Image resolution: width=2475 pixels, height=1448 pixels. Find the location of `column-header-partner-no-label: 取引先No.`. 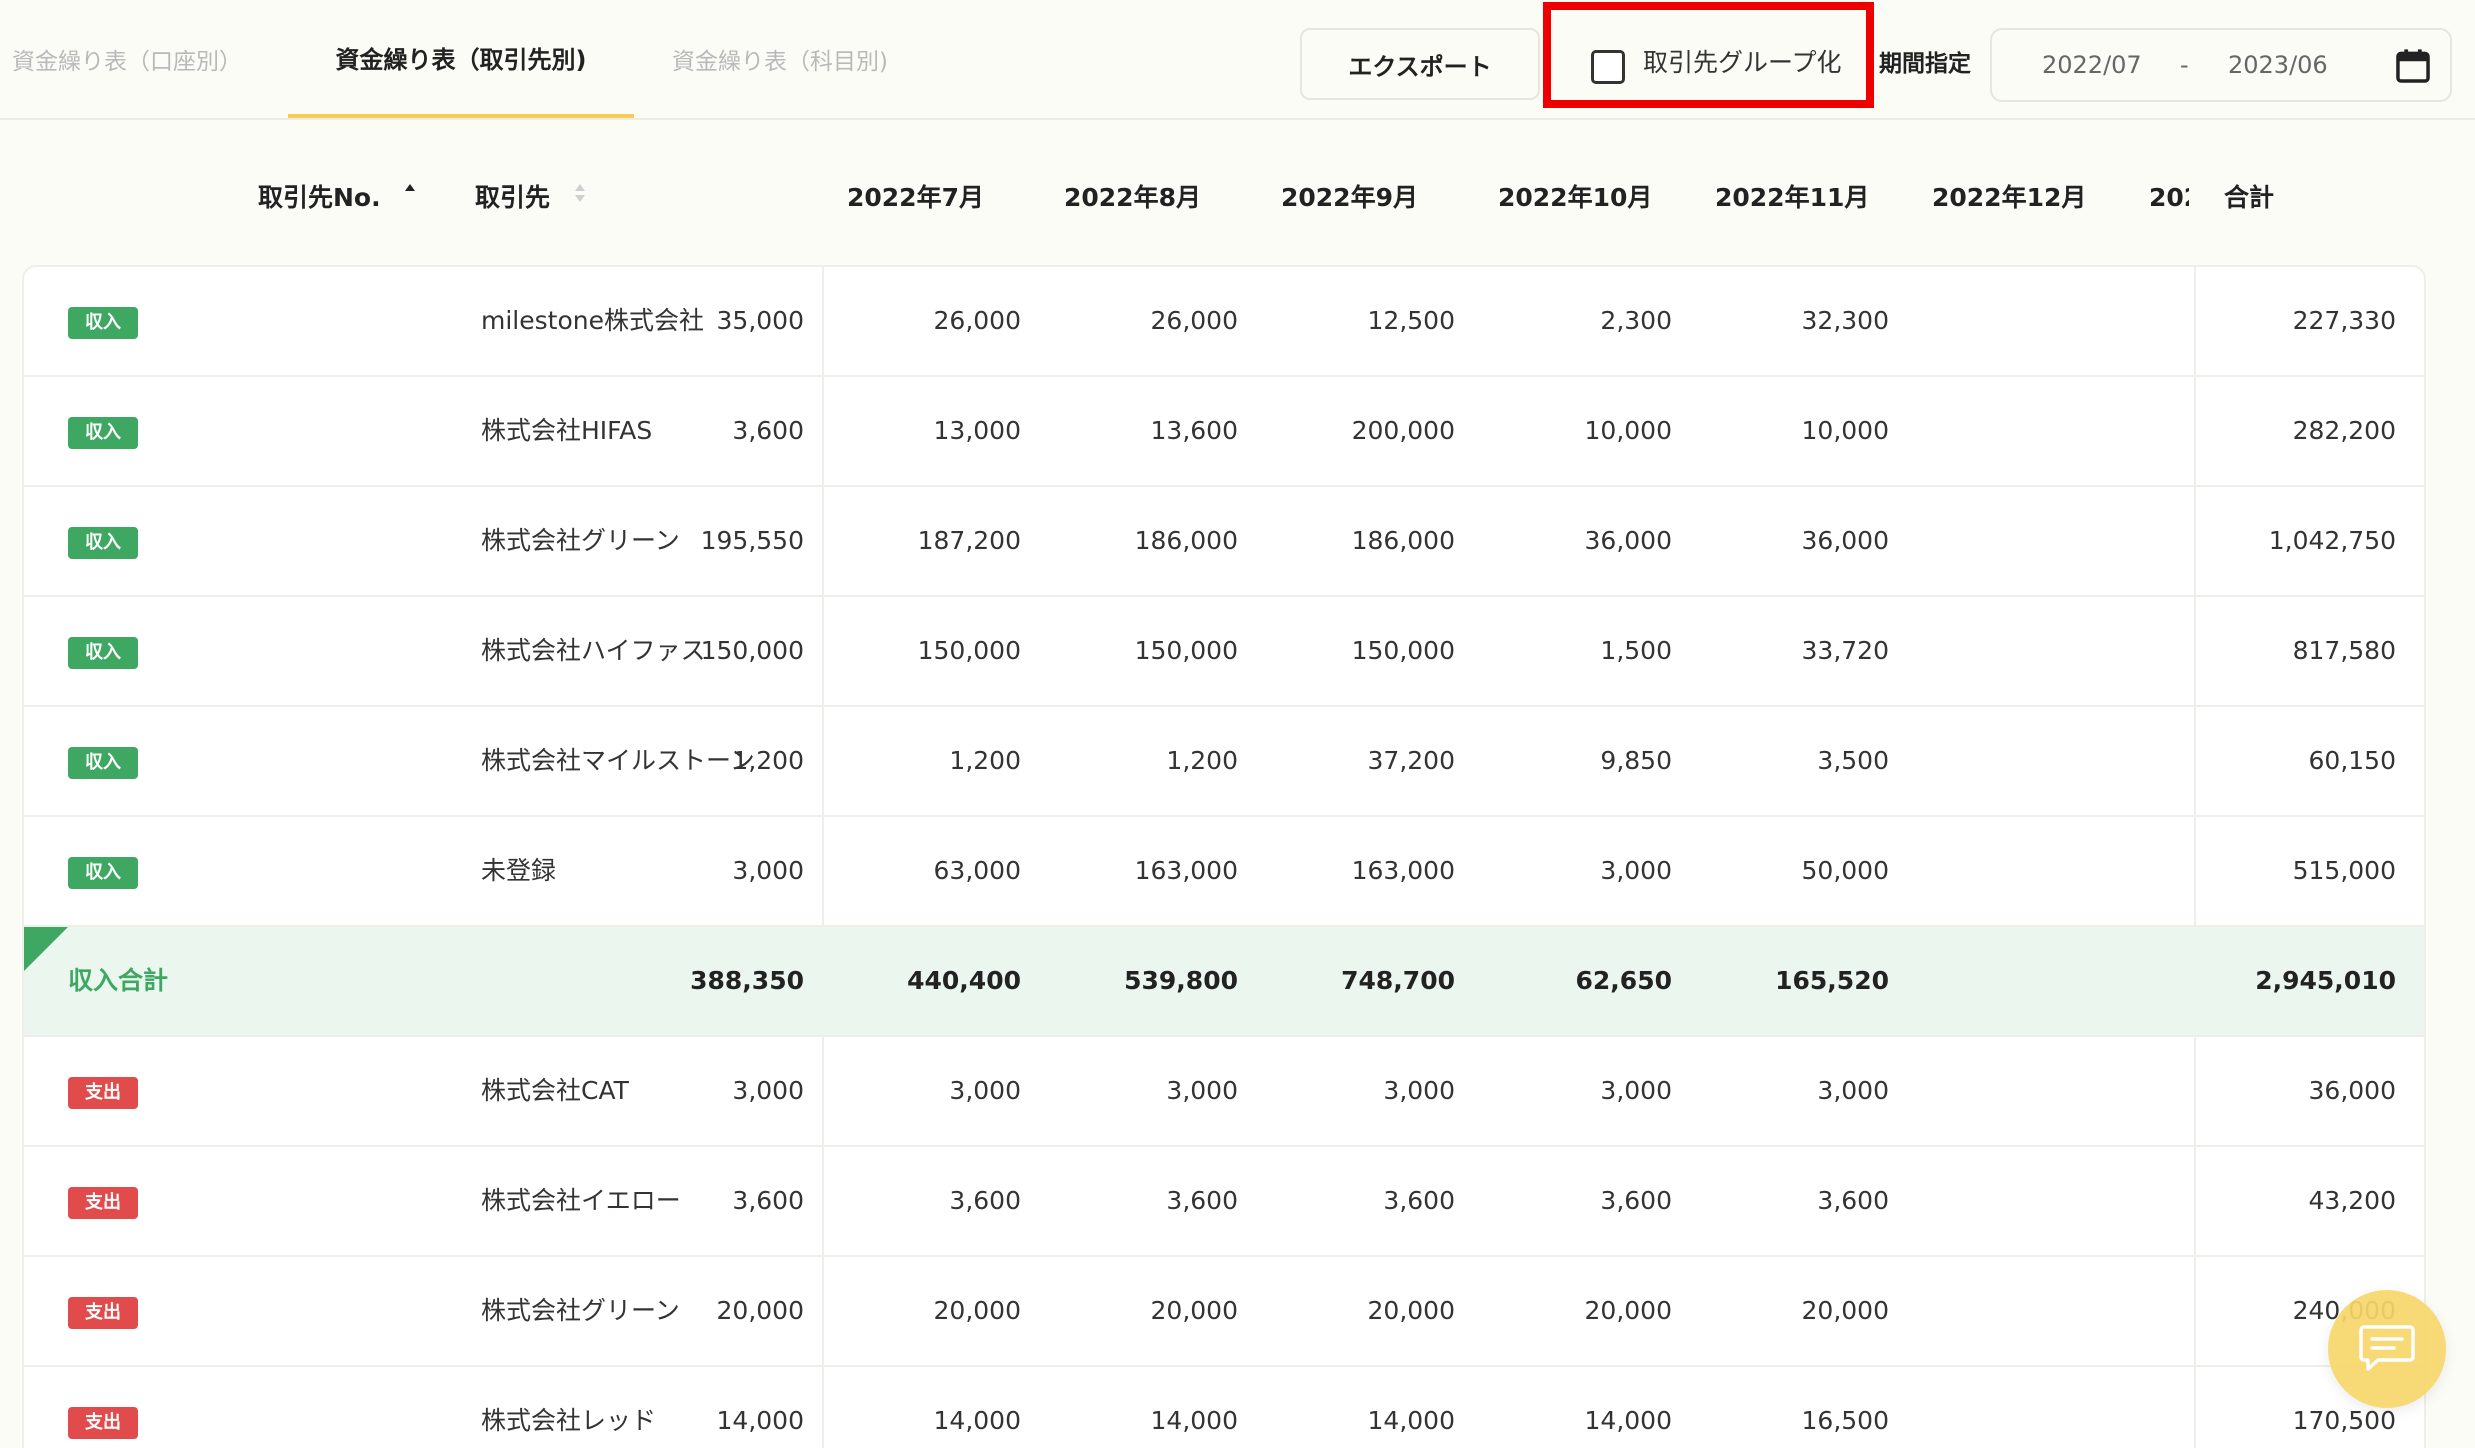

column-header-partner-no-label: 取引先No. is located at coordinates (319, 197).